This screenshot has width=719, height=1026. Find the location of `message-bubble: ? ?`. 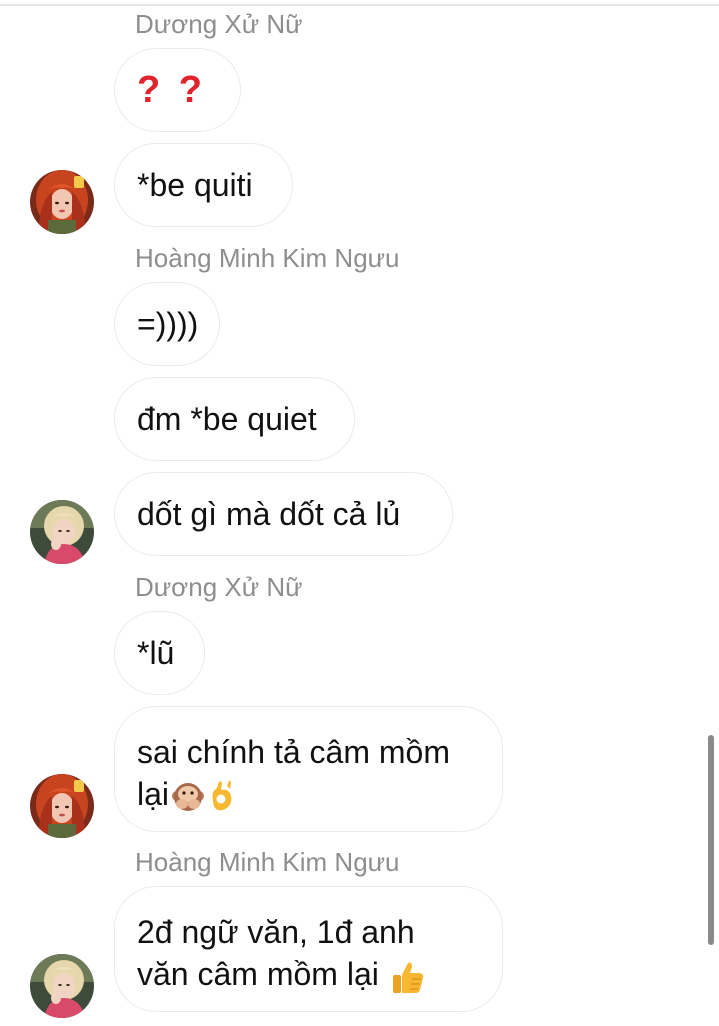

message-bubble: ? ? is located at coordinates (177, 90).